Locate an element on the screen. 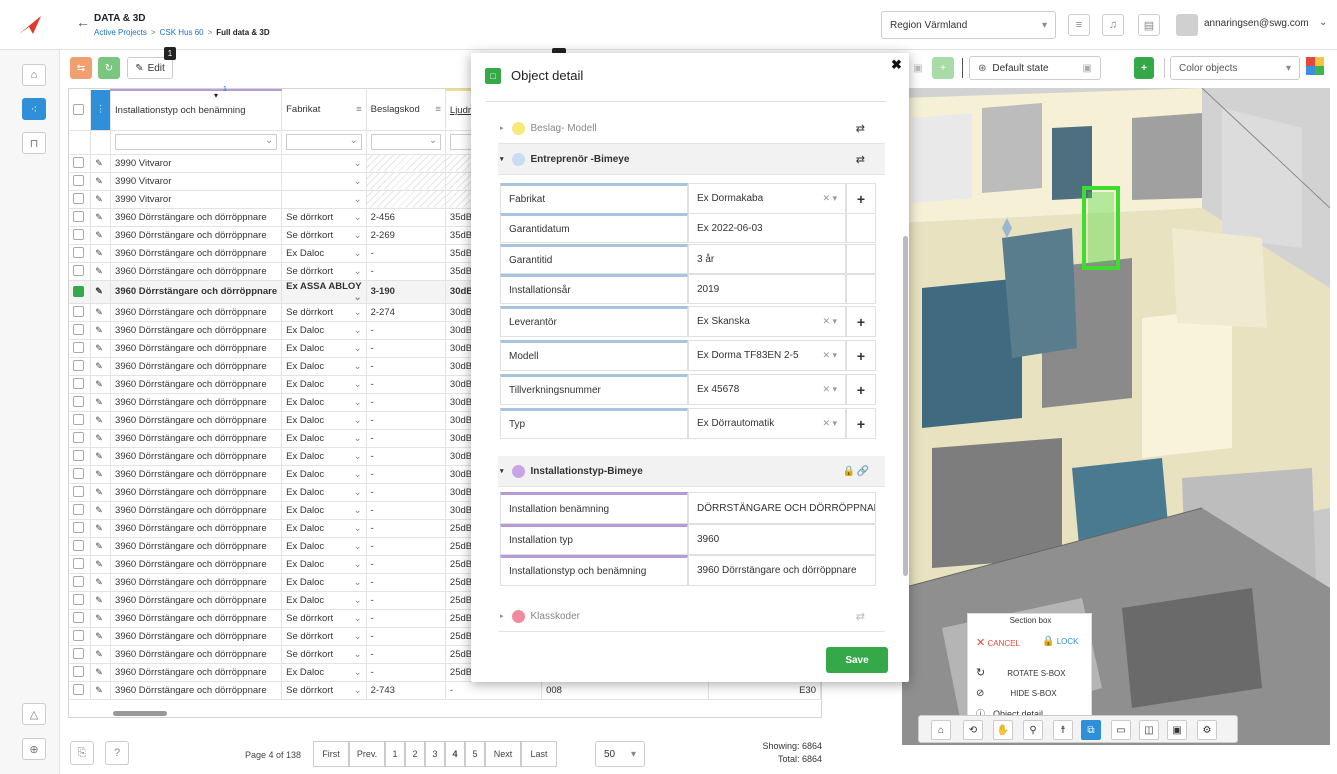 Image resolution: width=1337 pixels, height=774 pixels. field-input: 2019 is located at coordinates (767, 289).